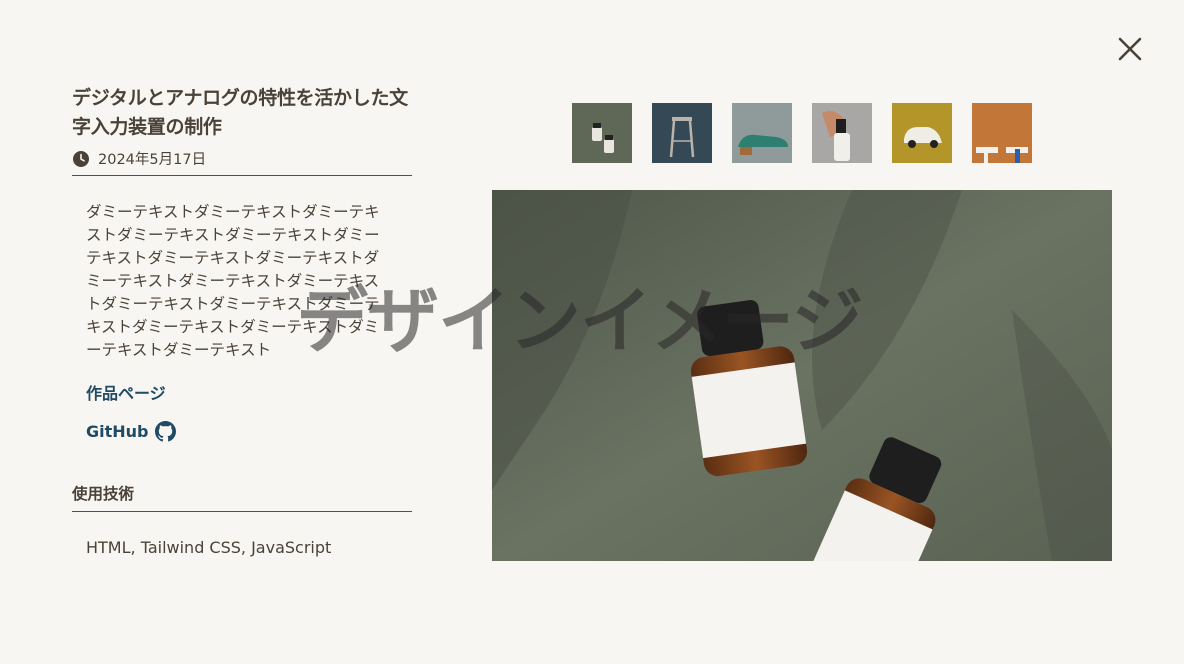 The width and height of the screenshot is (1184, 664). What do you see at coordinates (242, 162) in the screenshot?
I see `date-row: 2024年5月17日` at bounding box center [242, 162].